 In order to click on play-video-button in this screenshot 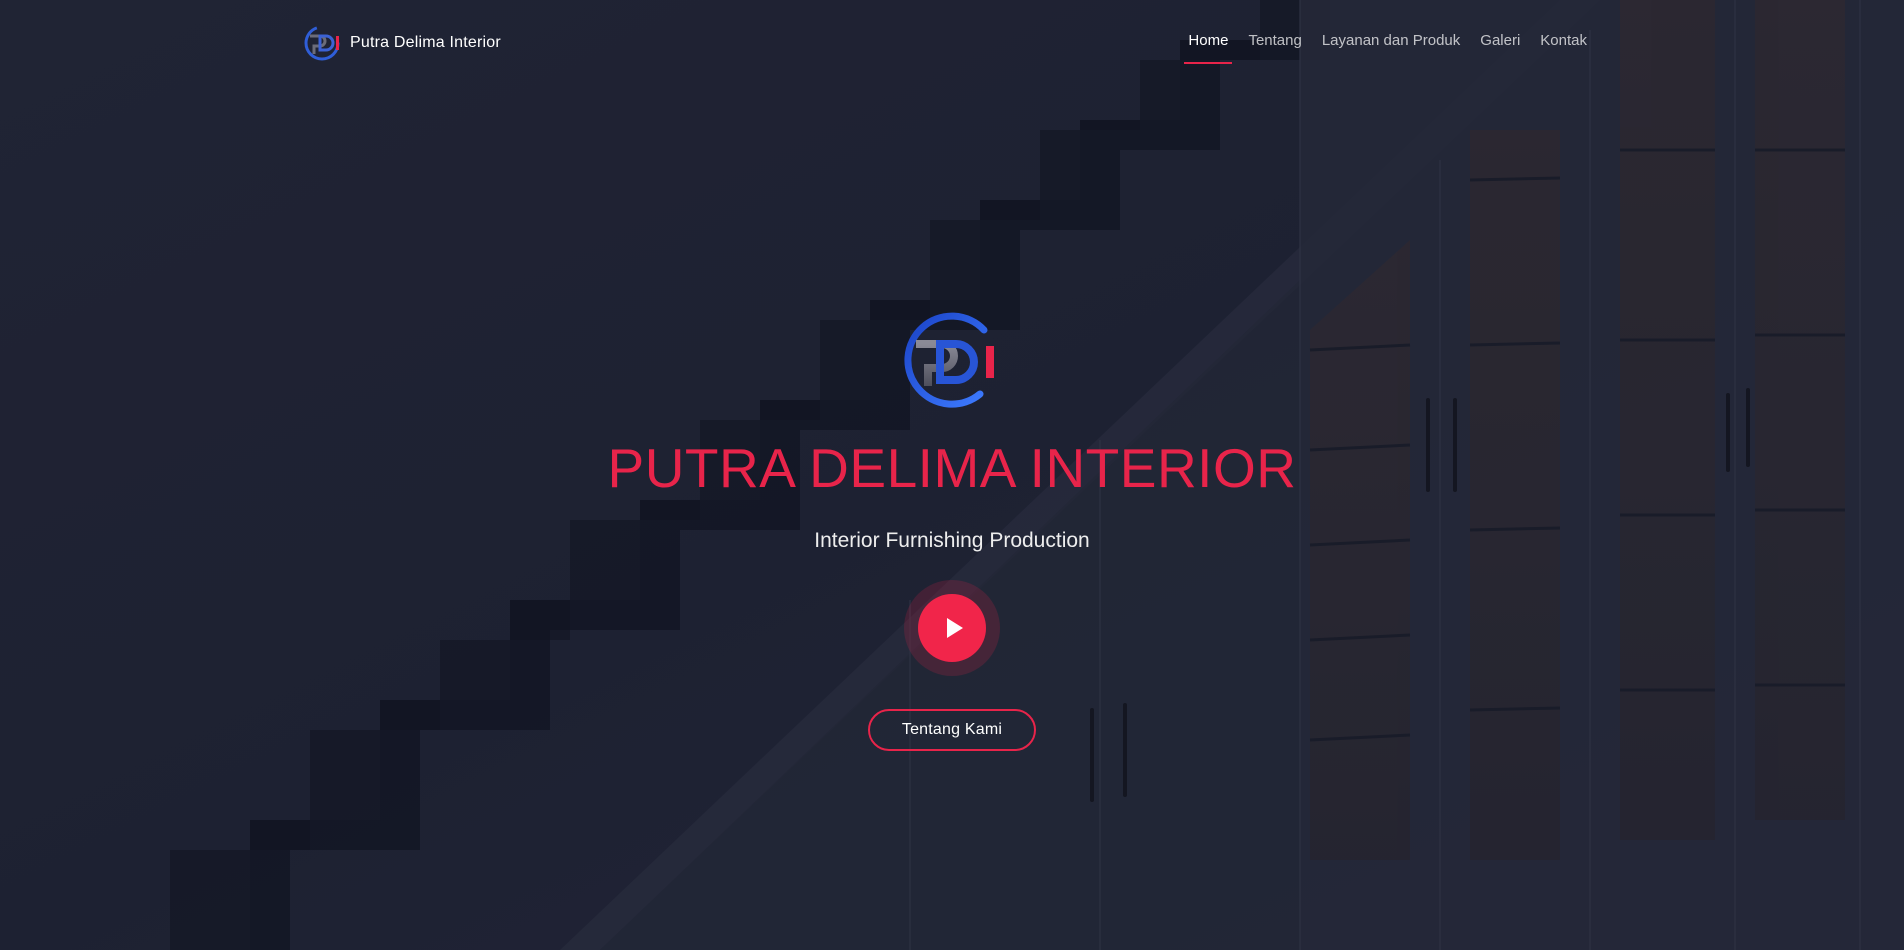, I will do `click(952, 628)`.